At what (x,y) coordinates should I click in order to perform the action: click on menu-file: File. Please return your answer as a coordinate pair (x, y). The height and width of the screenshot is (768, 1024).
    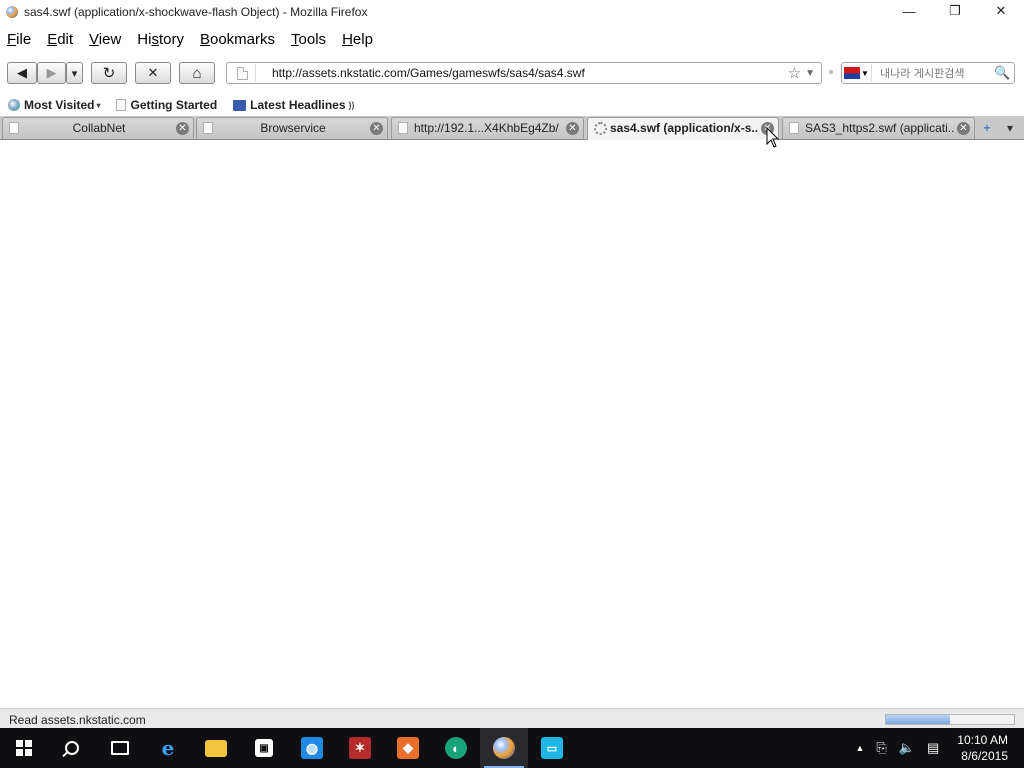
    Looking at the image, I should click on (19, 39).